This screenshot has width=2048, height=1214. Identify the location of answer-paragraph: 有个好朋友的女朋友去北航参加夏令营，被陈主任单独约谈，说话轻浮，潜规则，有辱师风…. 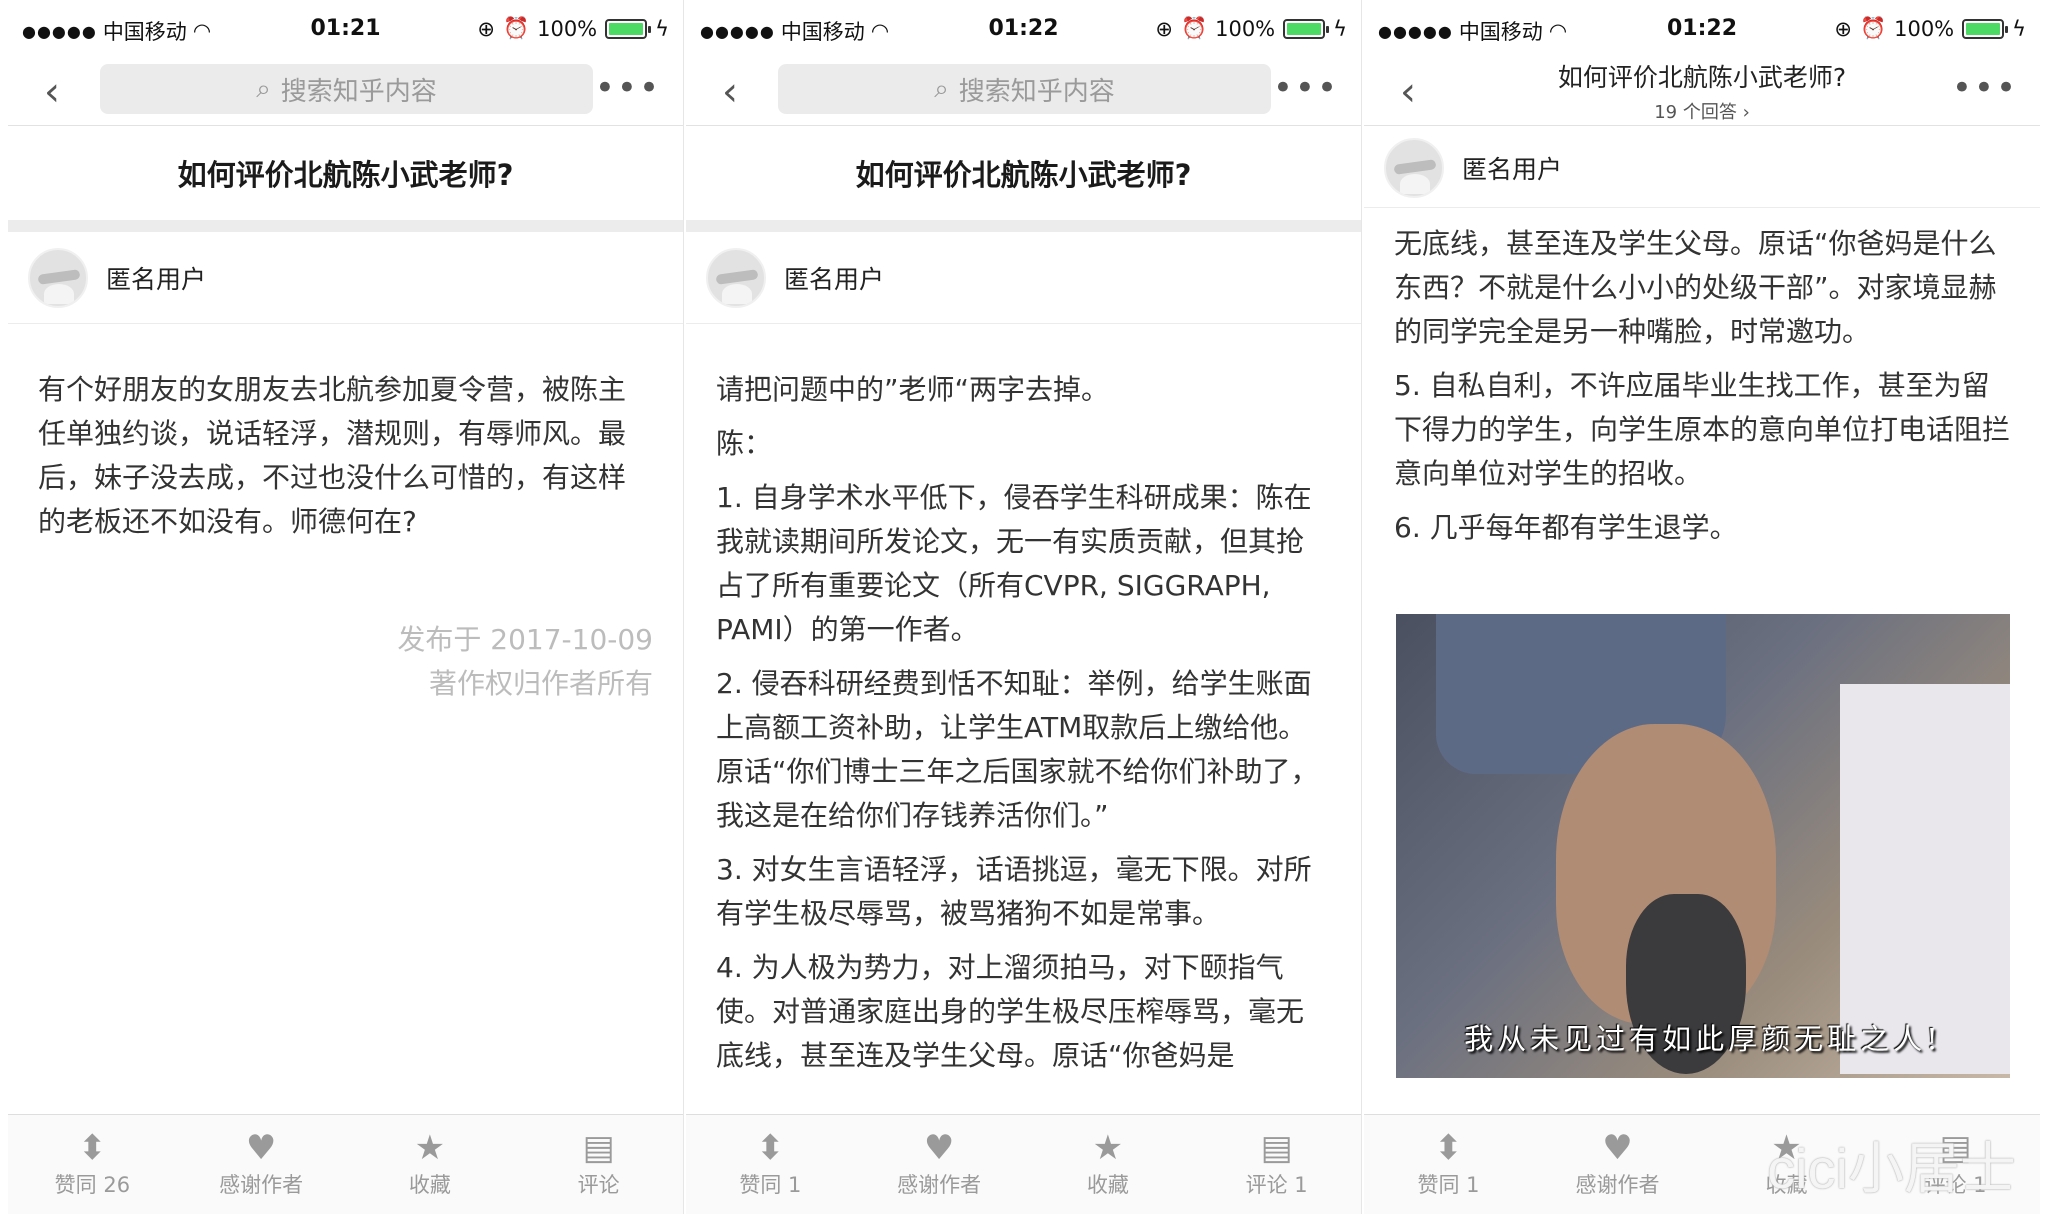
(332, 455).